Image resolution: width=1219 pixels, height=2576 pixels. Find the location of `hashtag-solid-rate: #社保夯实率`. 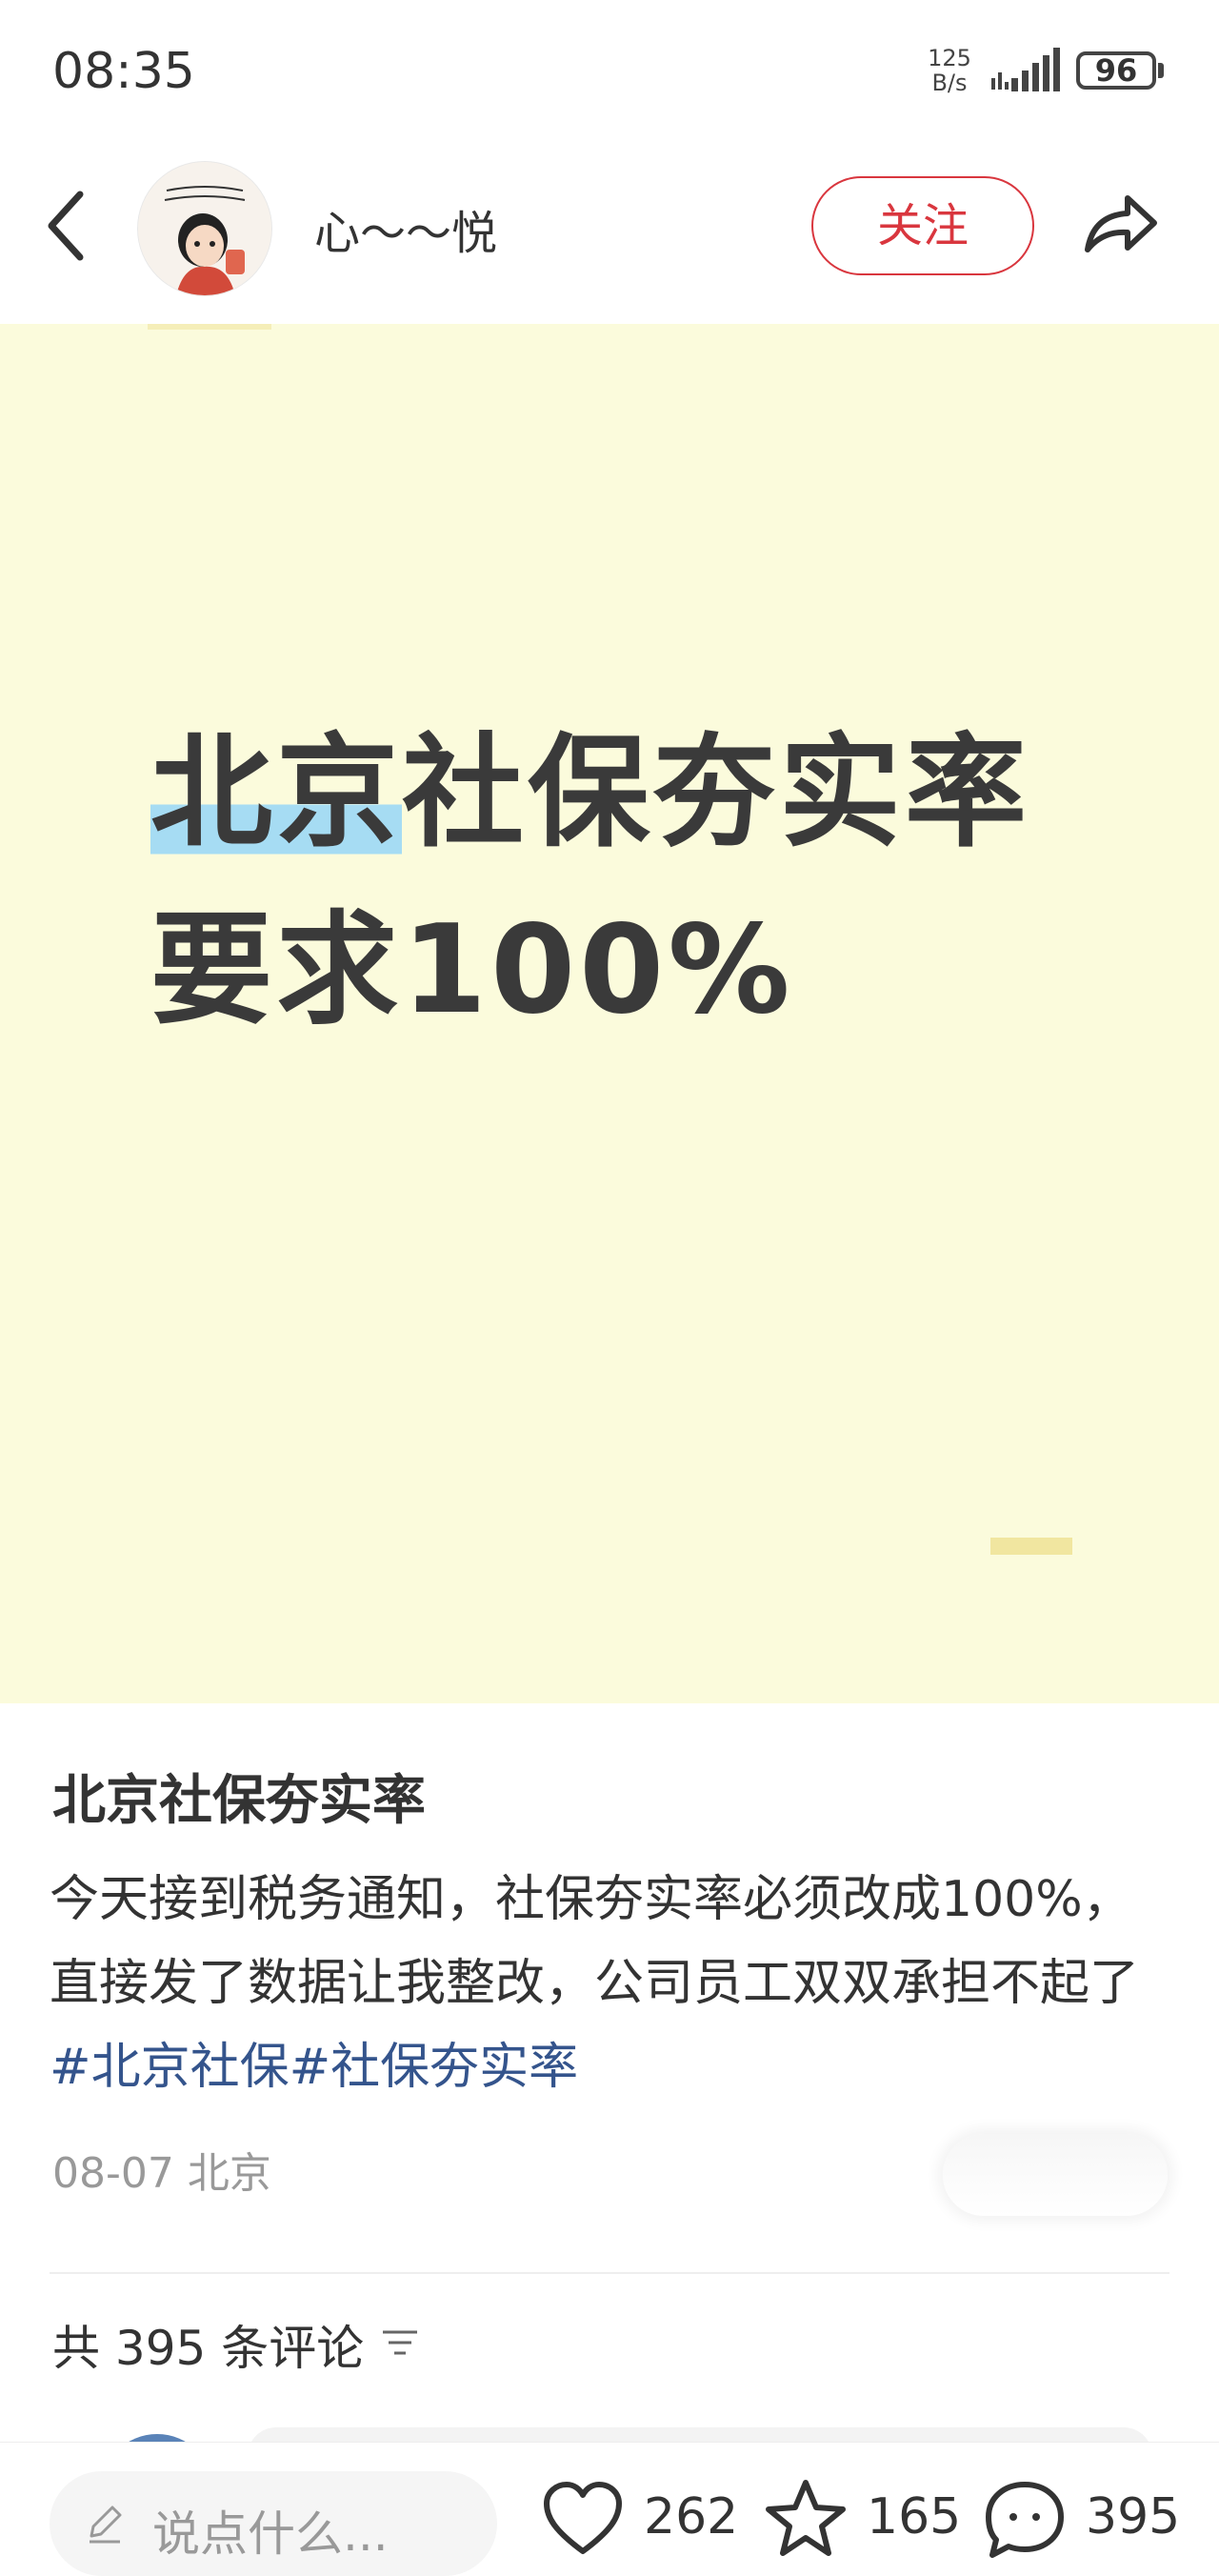

hashtag-solid-rate: #社保夯实率 is located at coordinates (434, 2067).